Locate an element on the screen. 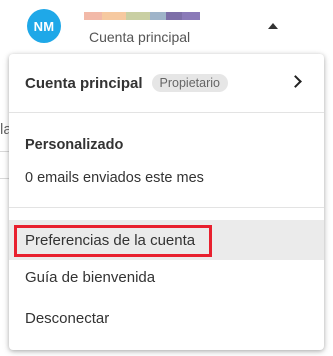 The width and height of the screenshot is (333, 356). menu-item-label: Desconectar is located at coordinates (67, 318).